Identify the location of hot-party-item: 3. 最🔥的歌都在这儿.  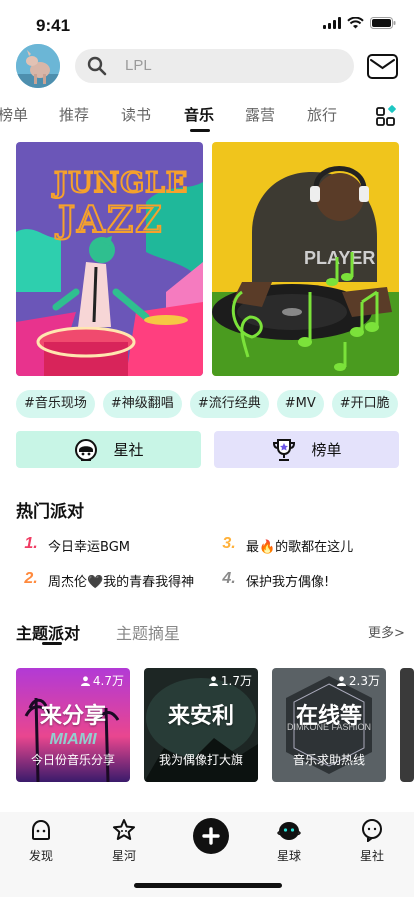
(283, 545).